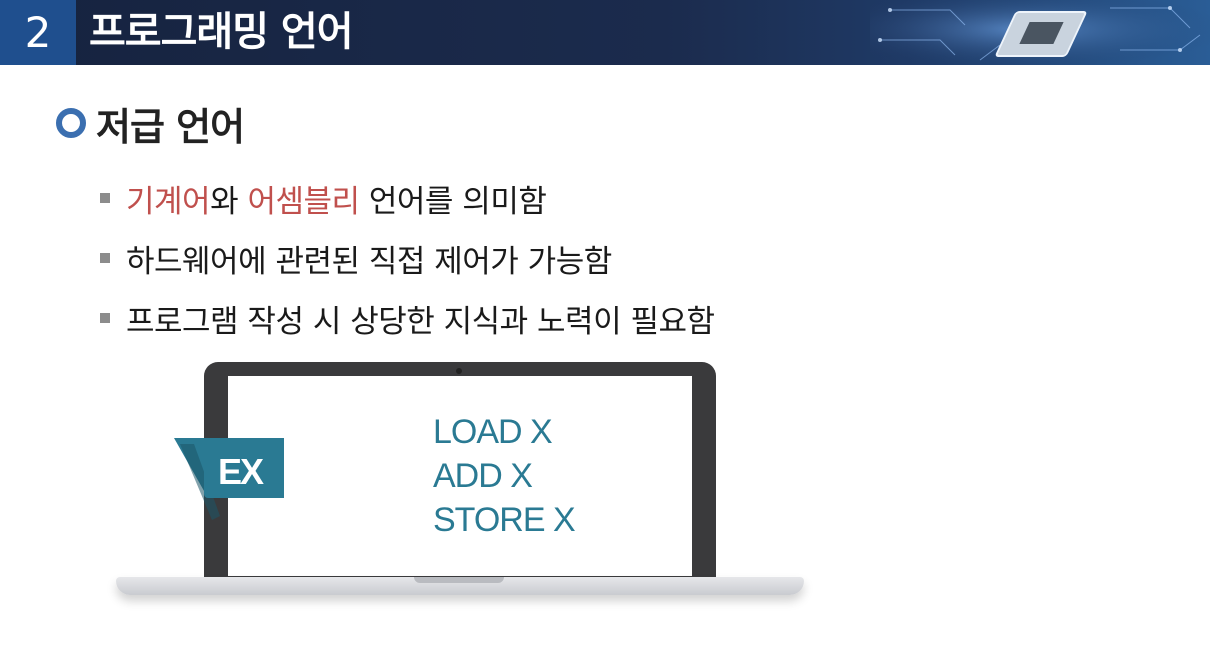  I want to click on example-tag-icon: EX, so click(229, 479).